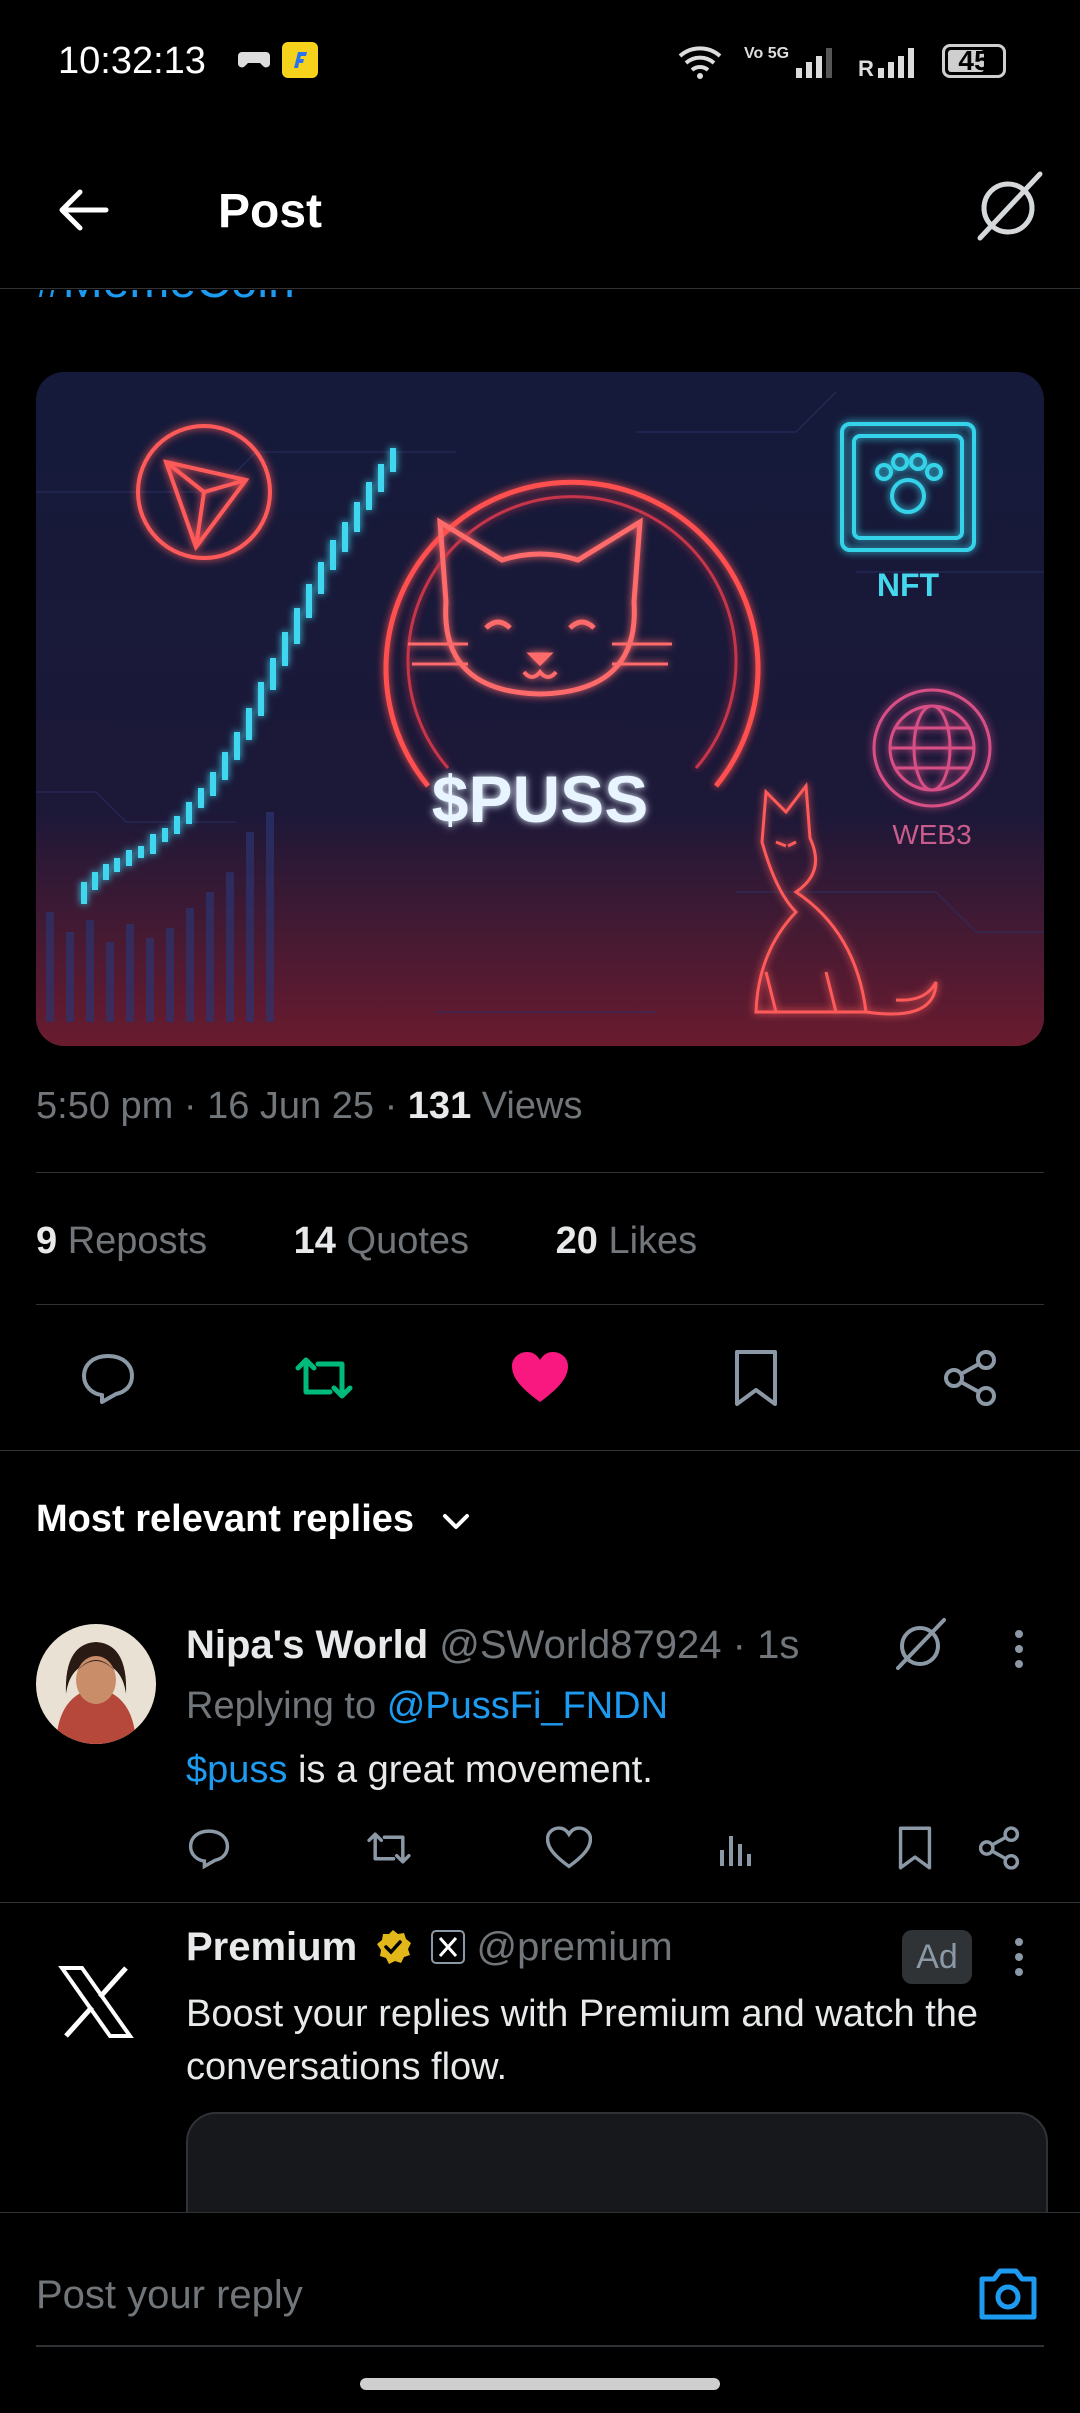  Describe the element at coordinates (132, 61) in the screenshot. I see `status-time: 10:32:13` at that location.